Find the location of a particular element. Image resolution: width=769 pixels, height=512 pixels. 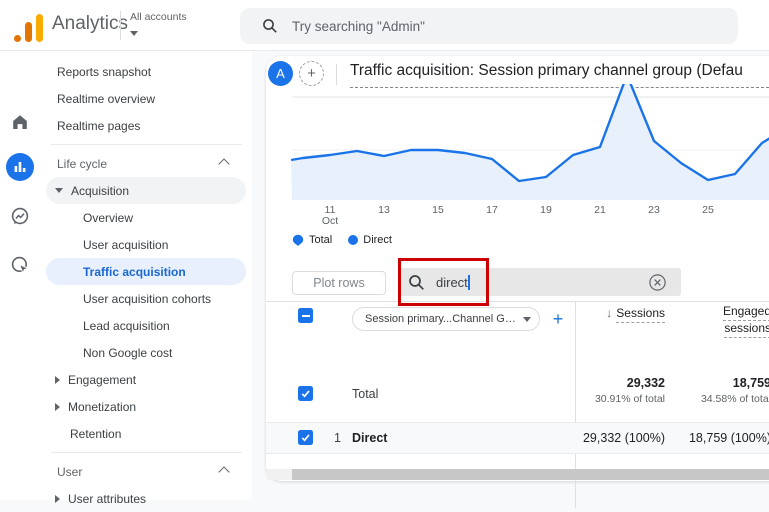

sidebar-item-overview: Overview is located at coordinates (146, 217).